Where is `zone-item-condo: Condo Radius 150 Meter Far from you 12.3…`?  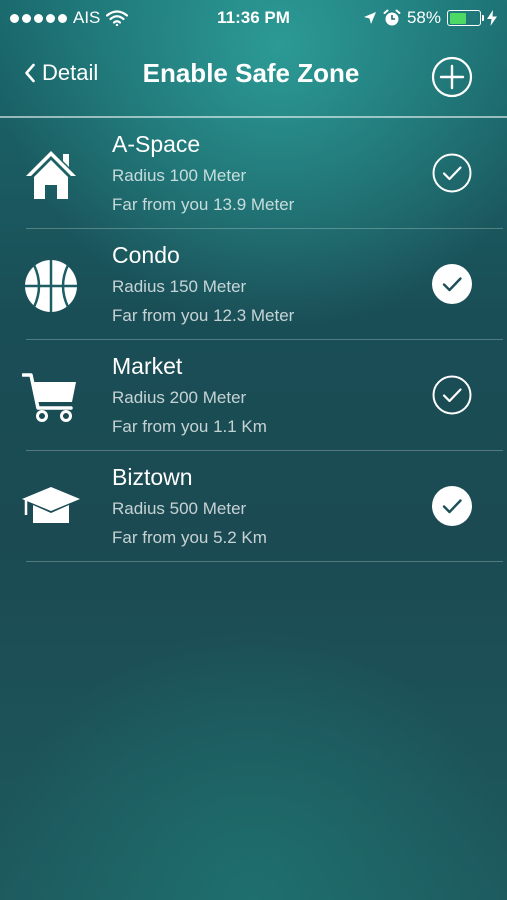
zone-item-condo: Condo Radius 150 Meter Far from you 12.3… is located at coordinates (253, 284).